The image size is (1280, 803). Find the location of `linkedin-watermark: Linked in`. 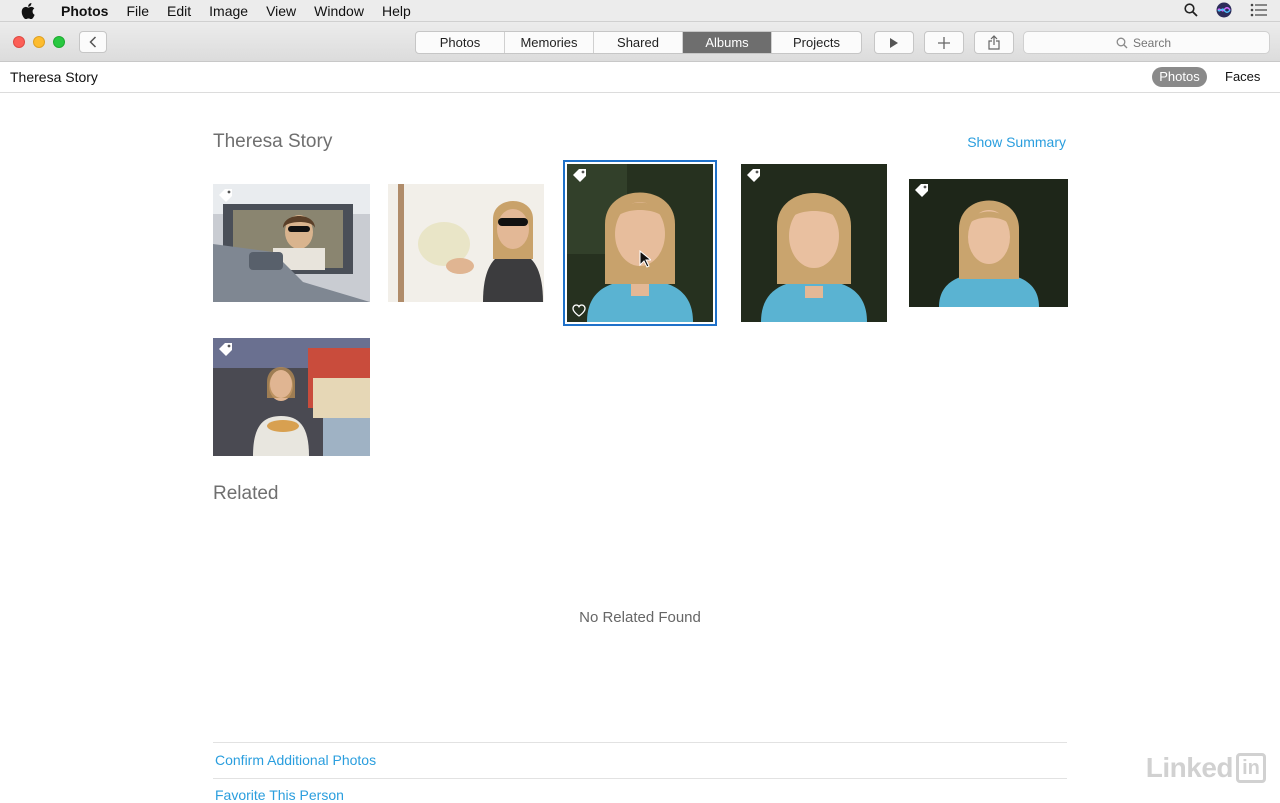

linkedin-watermark: Linked in is located at coordinates (1206, 768).